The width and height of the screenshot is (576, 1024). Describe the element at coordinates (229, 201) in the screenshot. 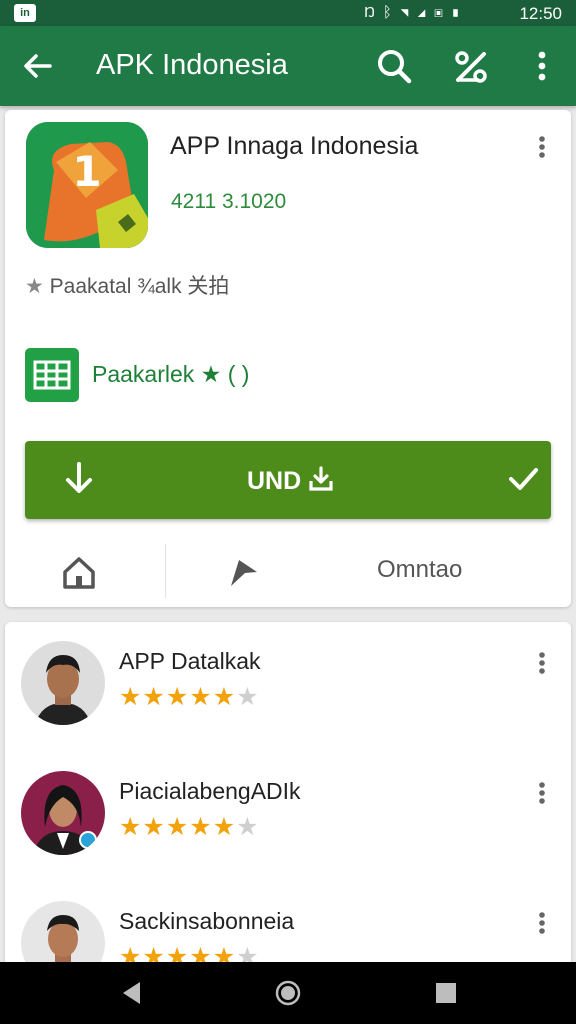

I see `app-version: 4211 3.1020` at that location.